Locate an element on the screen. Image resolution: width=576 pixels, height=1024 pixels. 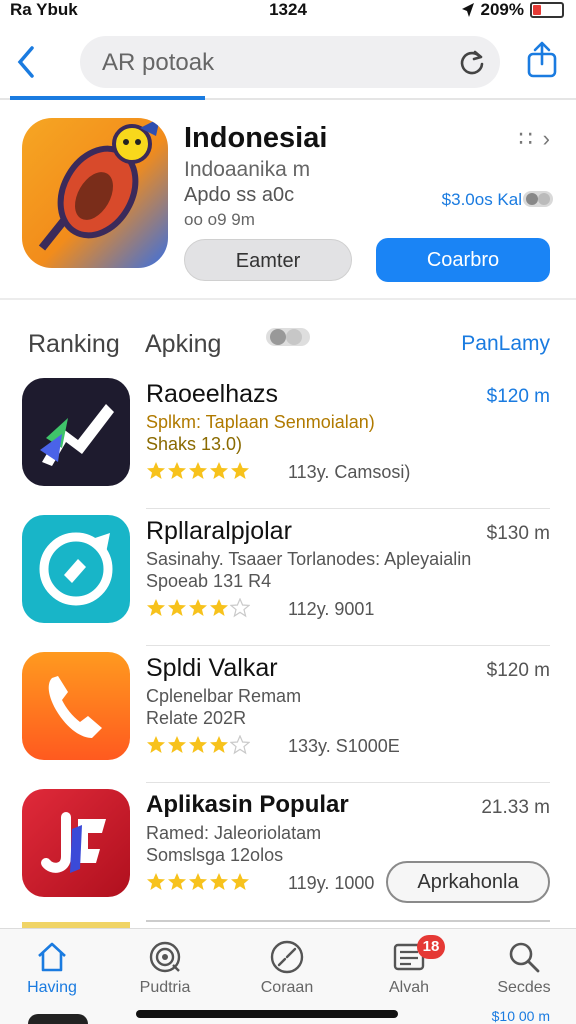
home-indicator is located at coordinates (267, 1014).